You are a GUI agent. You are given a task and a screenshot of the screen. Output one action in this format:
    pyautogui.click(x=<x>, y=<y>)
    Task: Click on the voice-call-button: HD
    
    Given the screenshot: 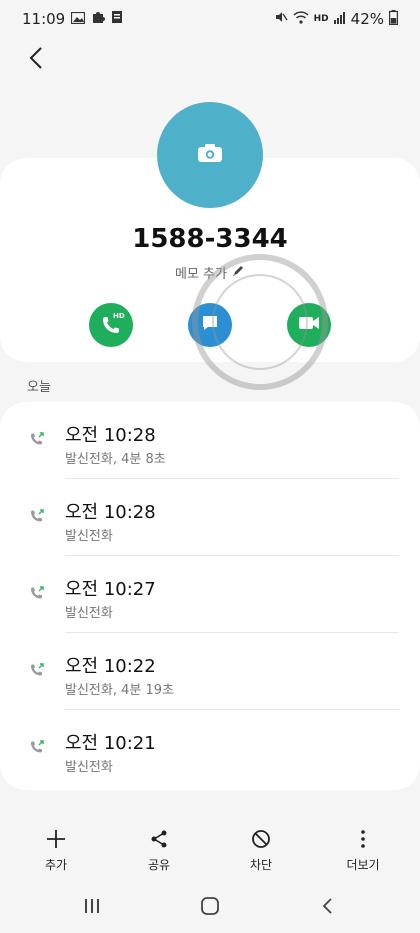 What is the action you would take?
    pyautogui.click(x=111, y=325)
    